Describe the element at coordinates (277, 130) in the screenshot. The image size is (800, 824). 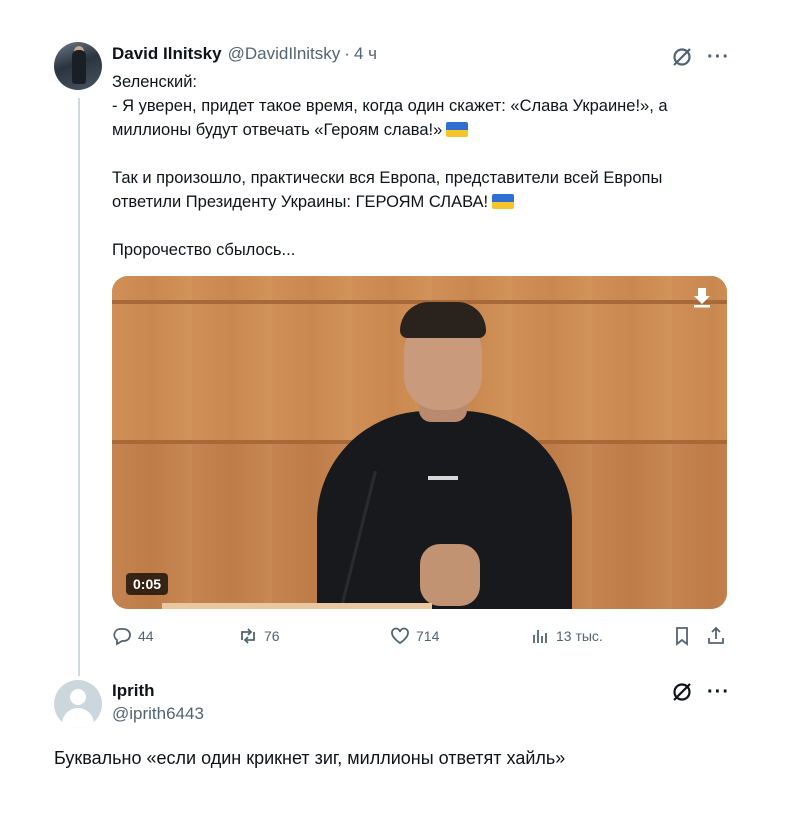
I see `tweet-text-line: миллионы будут отвечать «Героям слава!»` at that location.